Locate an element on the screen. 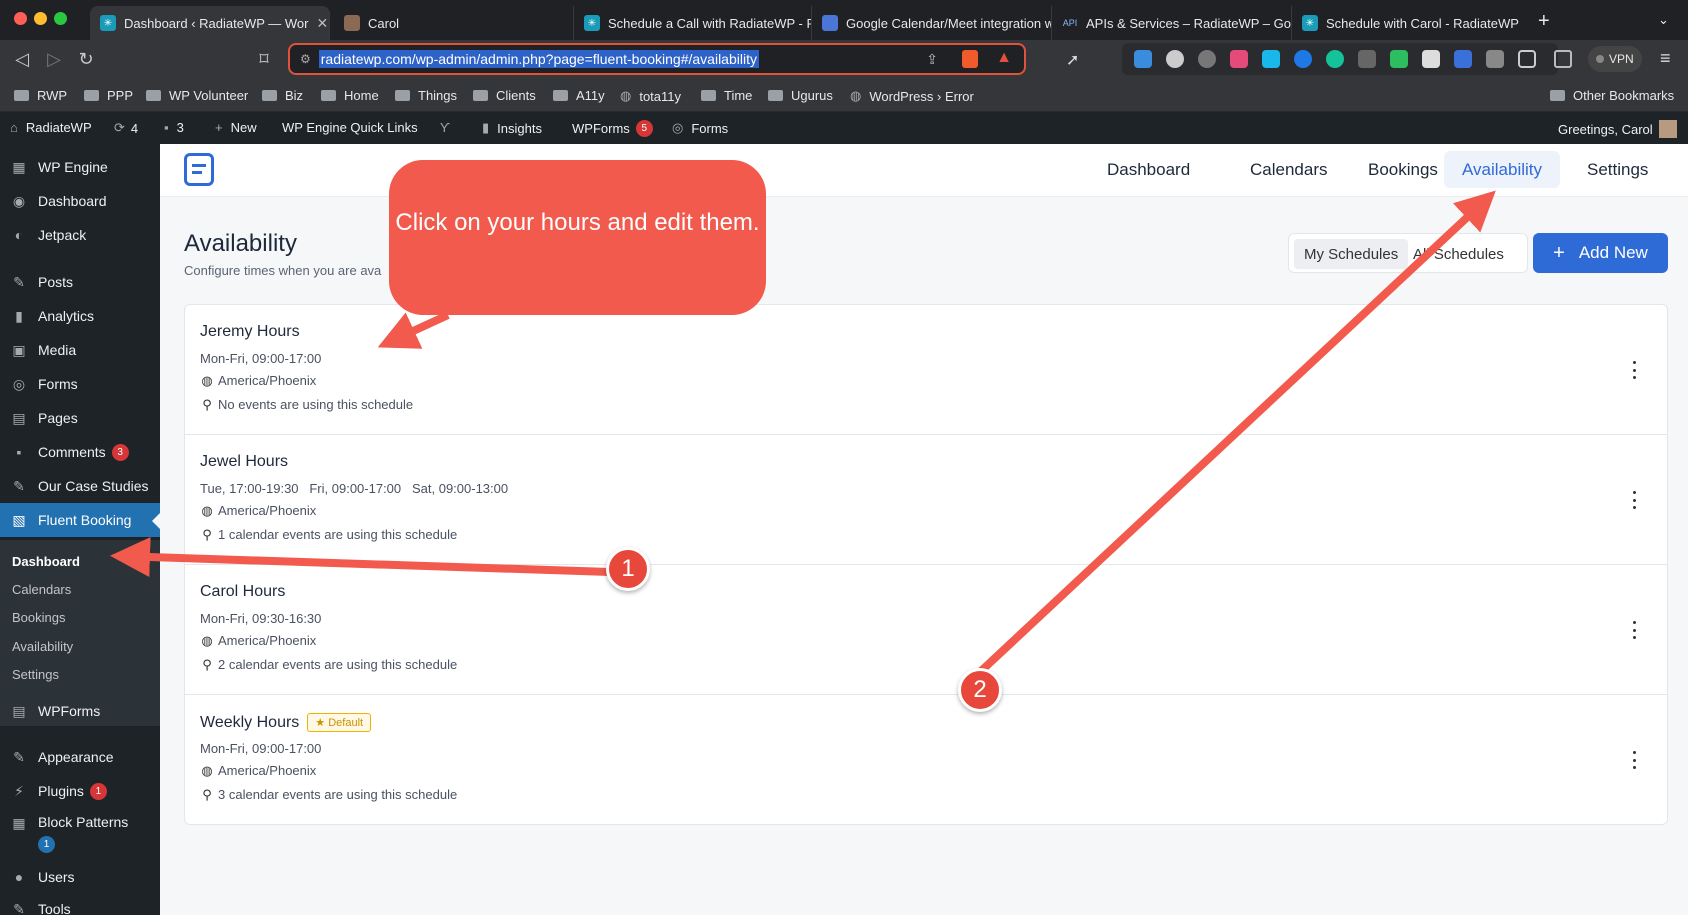 This screenshot has height=915, width=1688. schedule-name: Jewel Hours is located at coordinates (244, 462).